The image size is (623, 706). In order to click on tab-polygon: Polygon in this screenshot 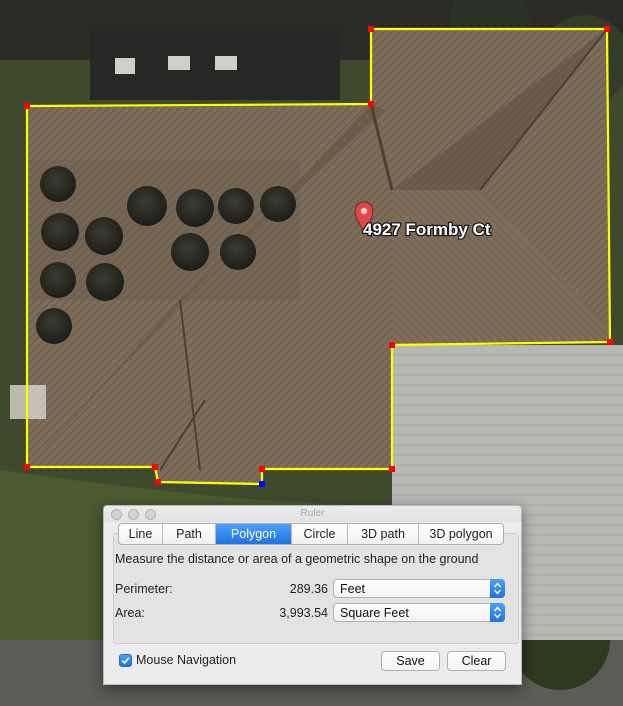, I will do `click(254, 534)`.